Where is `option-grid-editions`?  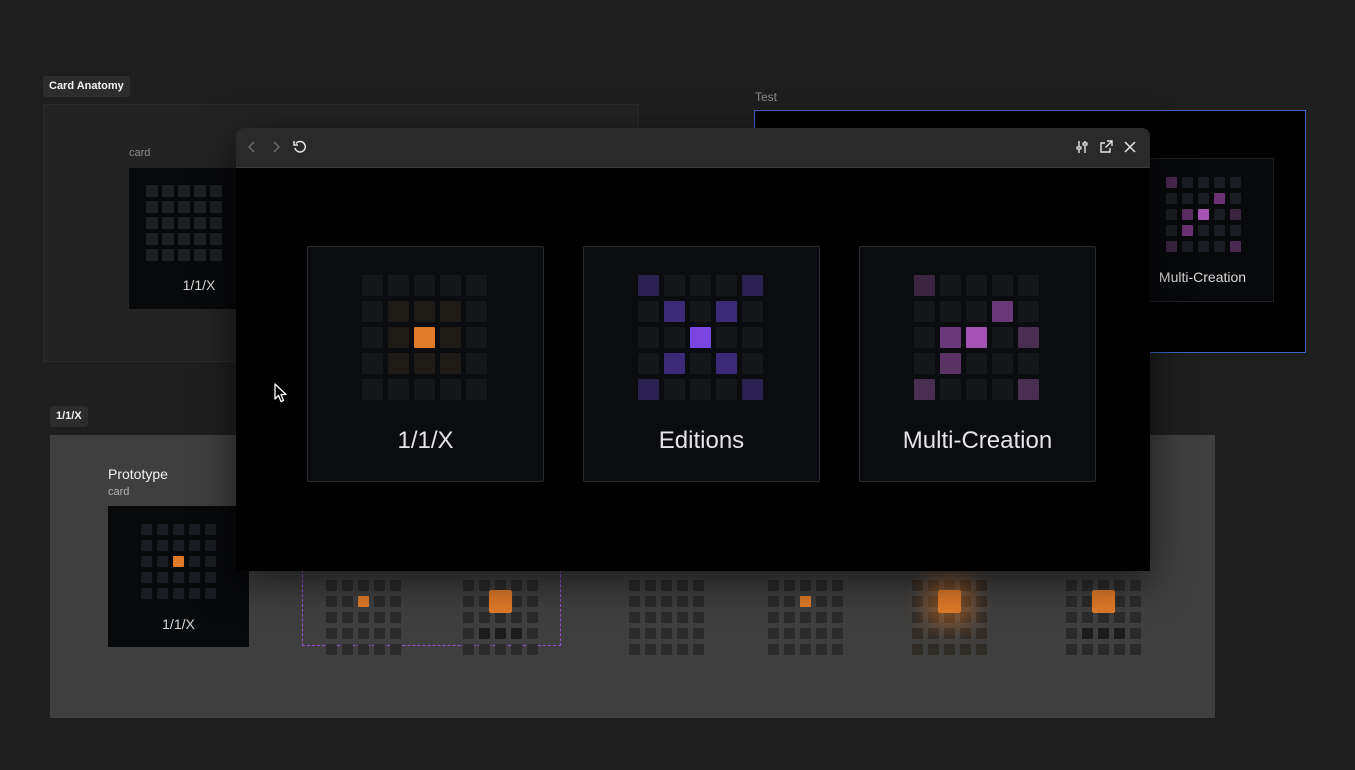
option-grid-editions is located at coordinates (700, 337).